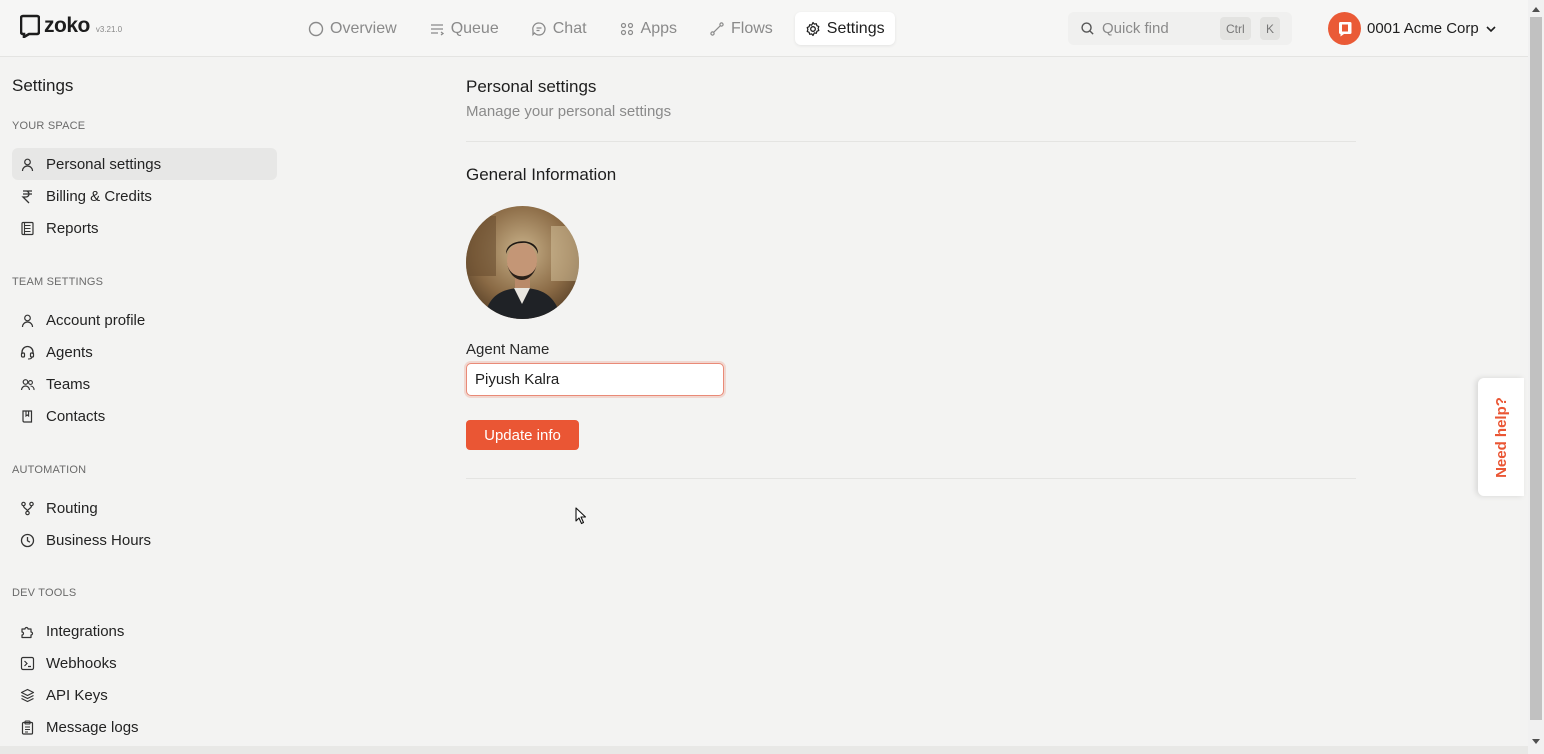 The image size is (1544, 754). I want to click on sidebar-item-label: Contacts, so click(76, 416).